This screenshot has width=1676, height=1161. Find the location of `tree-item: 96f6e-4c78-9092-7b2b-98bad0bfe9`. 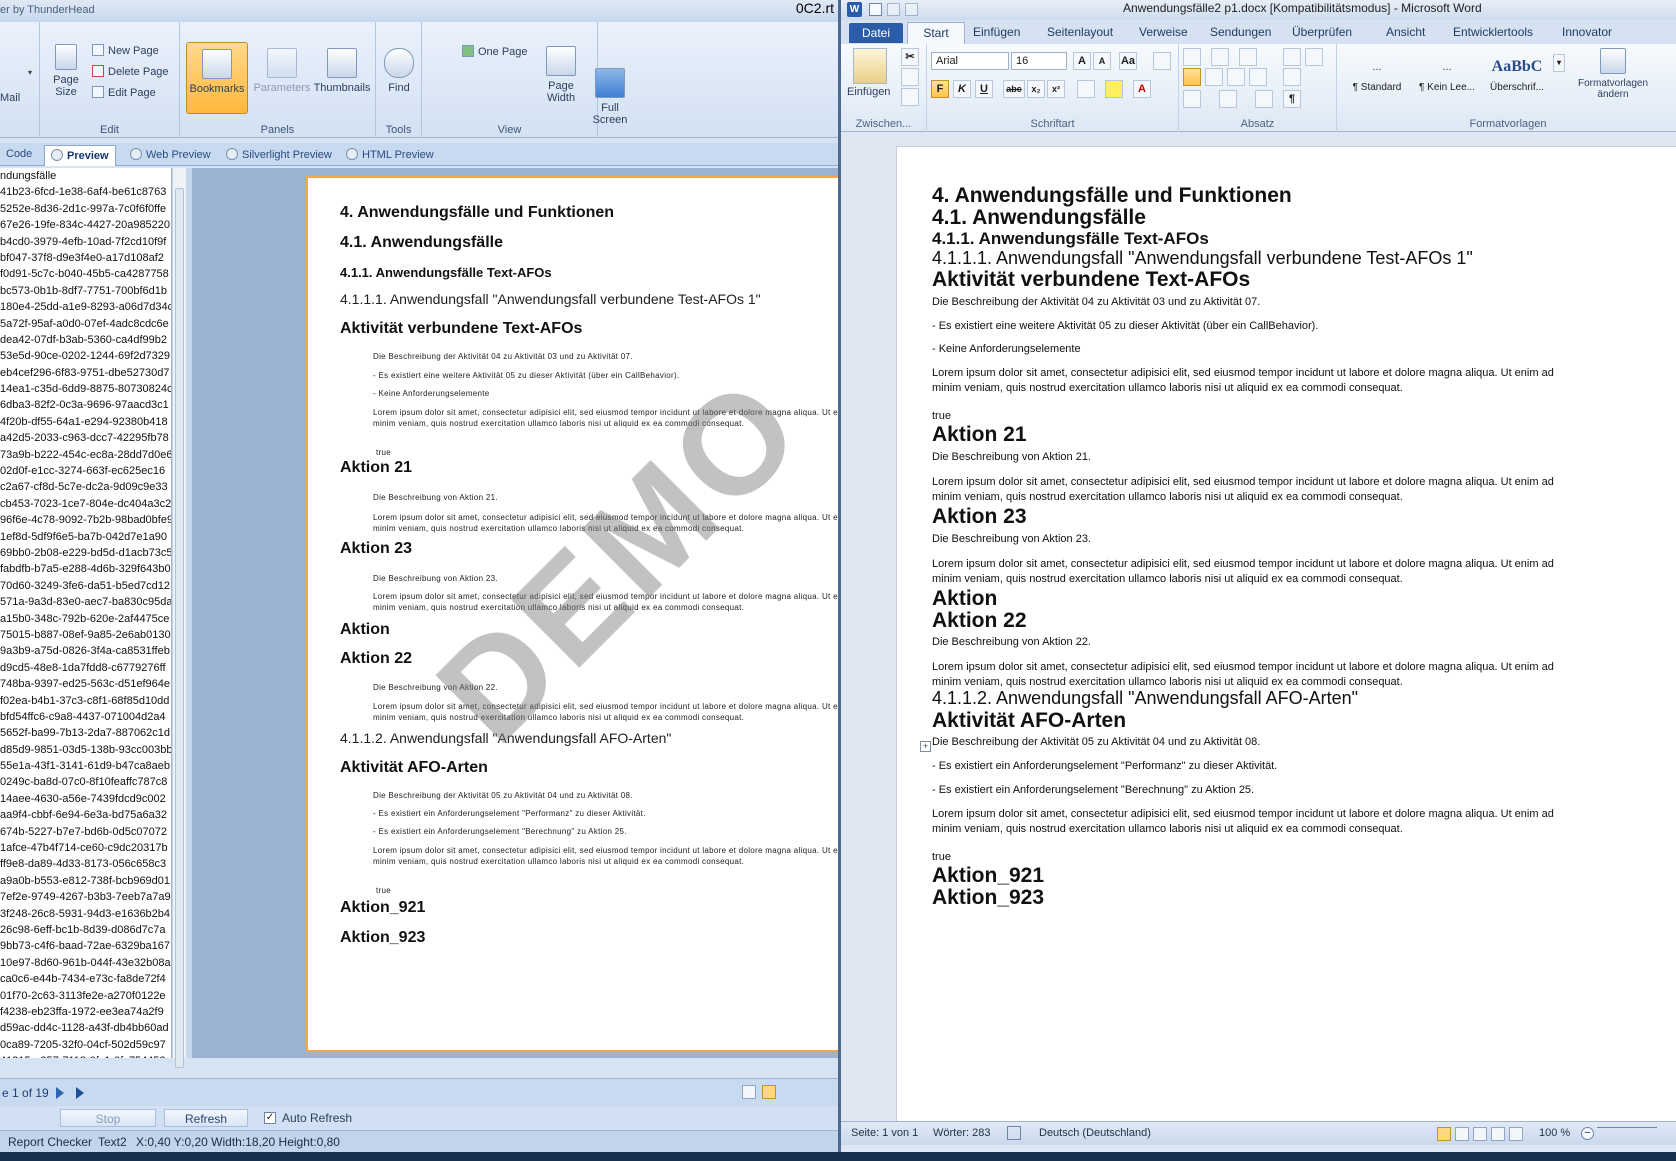

tree-item: 96f6e-4c78-9092-7b2b-98bad0bfe9 is located at coordinates (85, 520).